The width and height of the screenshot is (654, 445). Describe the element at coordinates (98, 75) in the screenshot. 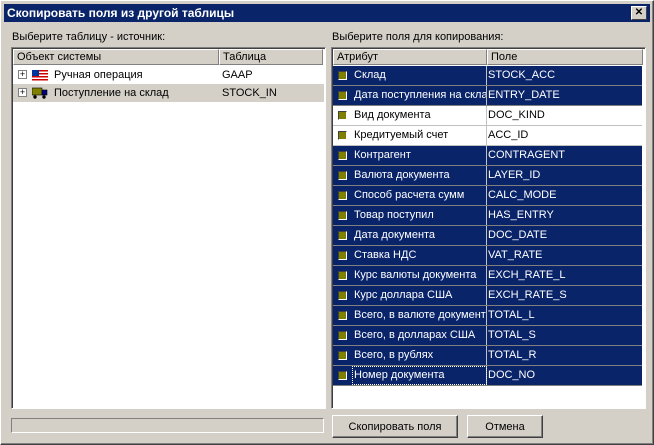

I see `tree-row-name: Ручная операция` at that location.